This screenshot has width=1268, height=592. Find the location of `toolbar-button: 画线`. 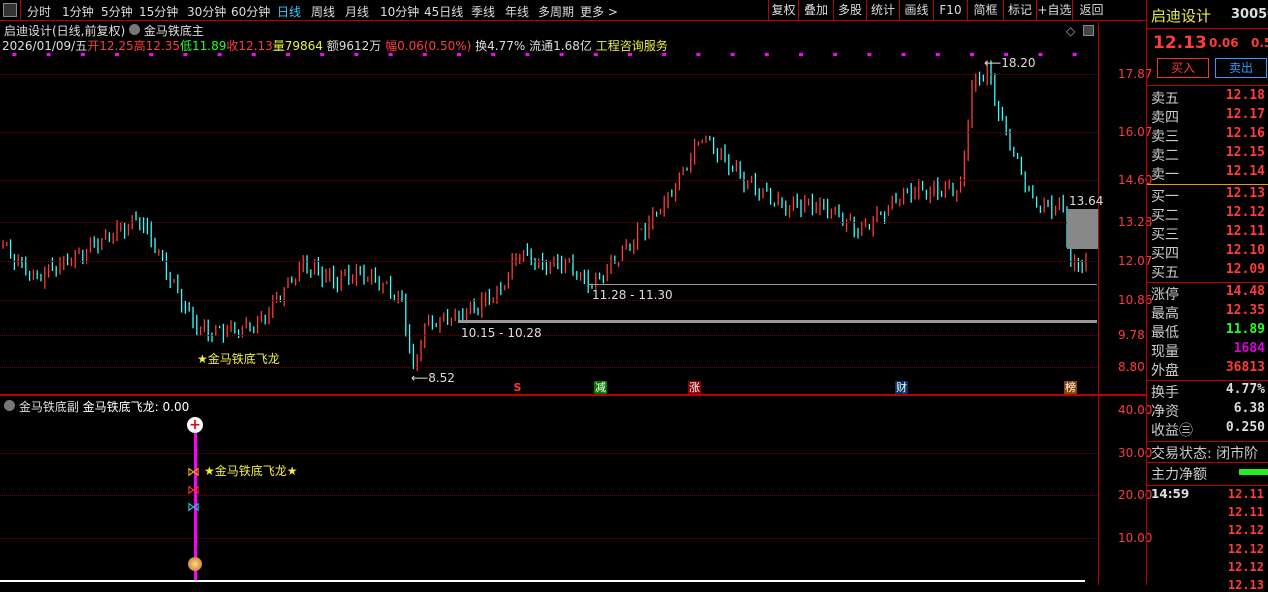

toolbar-button: 画线 is located at coordinates (916, 10).